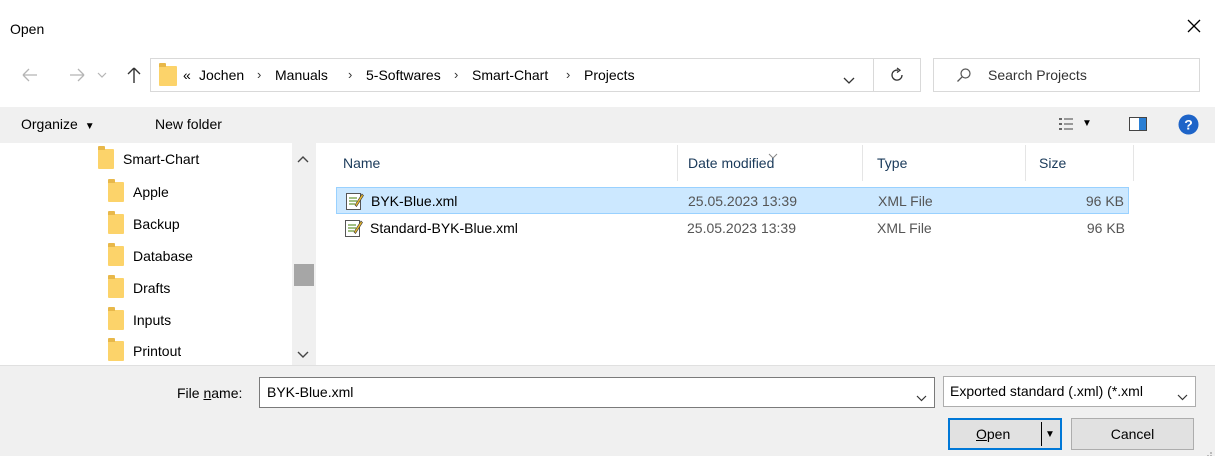 Image resolution: width=1215 pixels, height=456 pixels. Describe the element at coordinates (414, 201) in the screenshot. I see `file-name: BYK-Blue.xml` at that location.